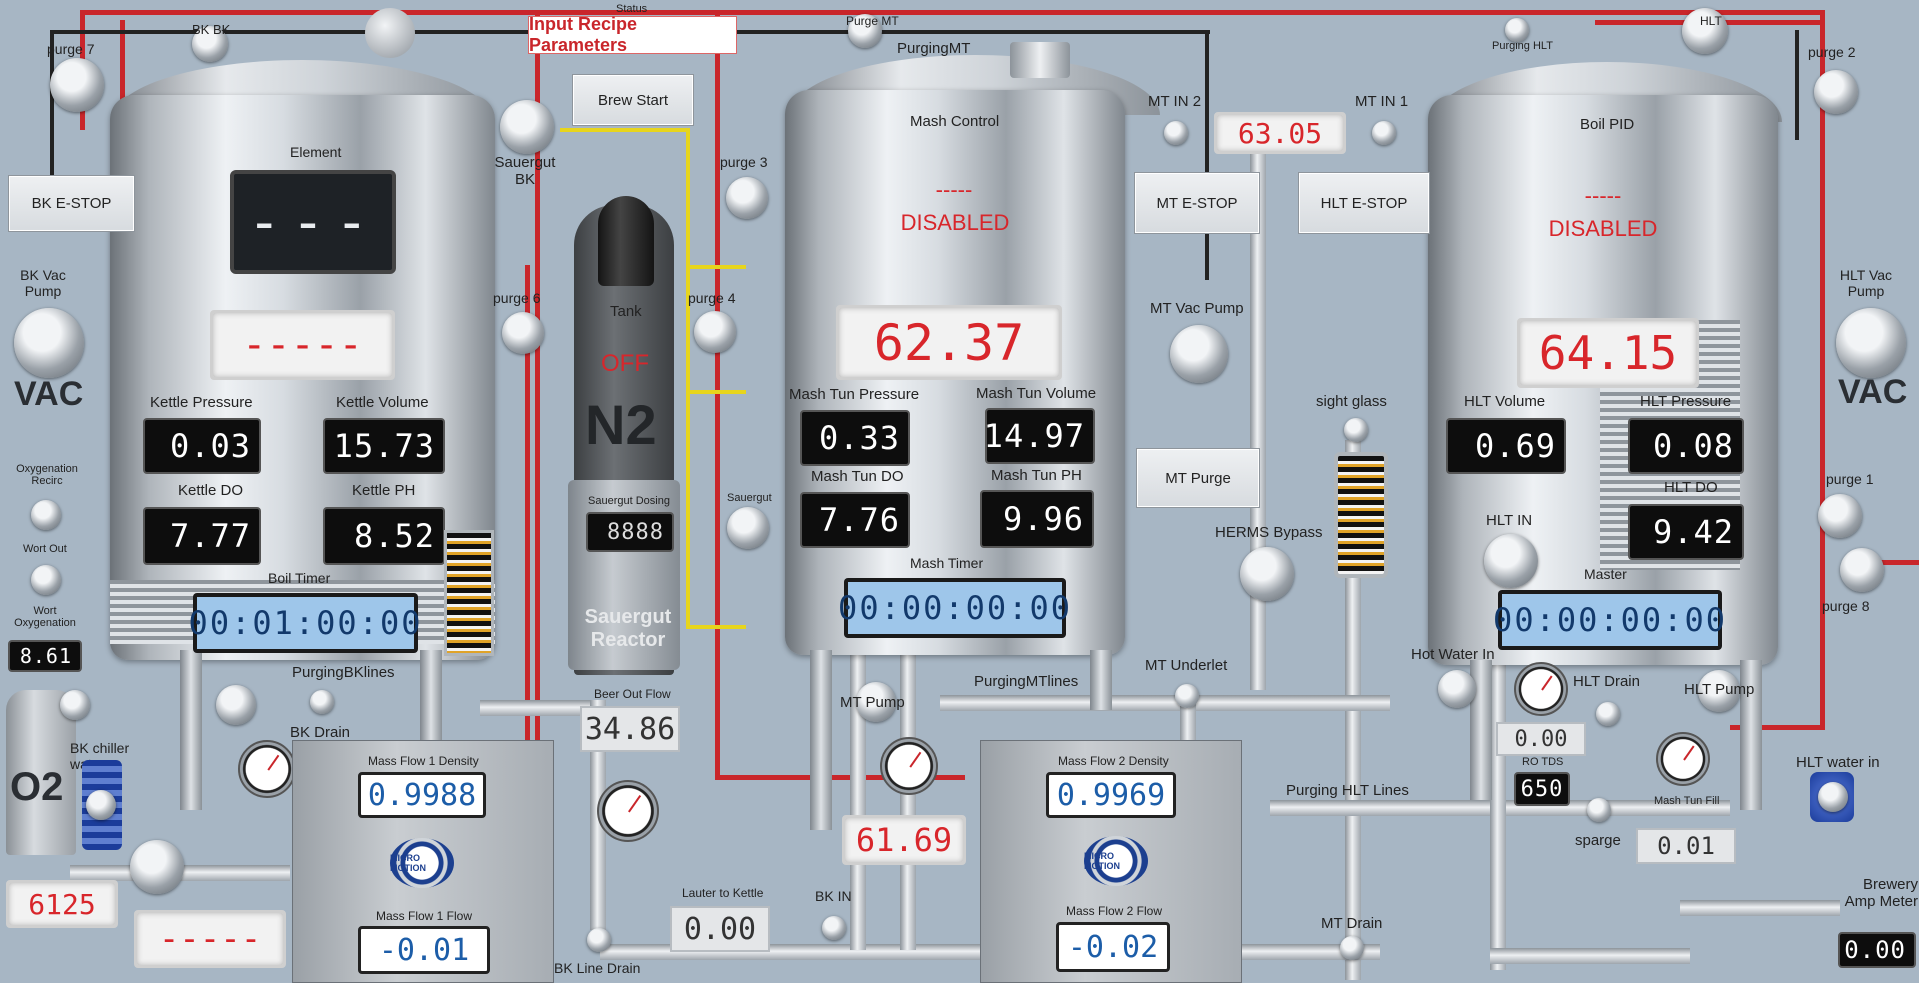 The width and height of the screenshot is (1919, 983). Describe the element at coordinates (1197, 308) in the screenshot. I see `mt-vac-pump-label: MT Vac Pump` at that location.